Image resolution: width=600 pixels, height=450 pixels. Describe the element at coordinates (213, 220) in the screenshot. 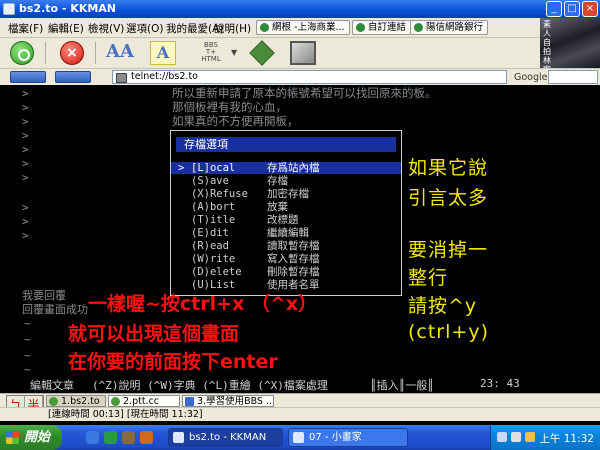

I see `option-key: (T)itle` at that location.